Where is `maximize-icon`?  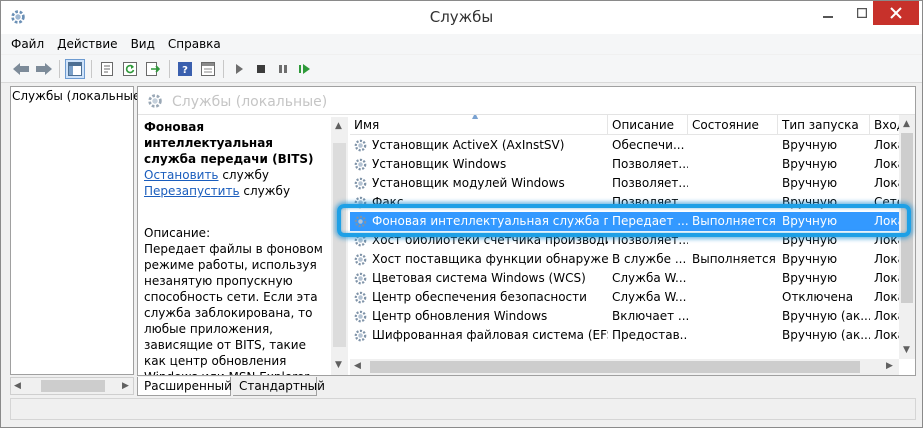
maximize-icon is located at coordinates (862, 13).